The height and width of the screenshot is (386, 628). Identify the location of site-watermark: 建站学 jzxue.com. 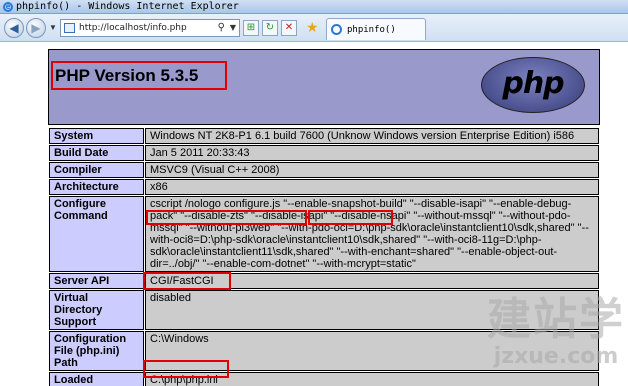
(556, 340).